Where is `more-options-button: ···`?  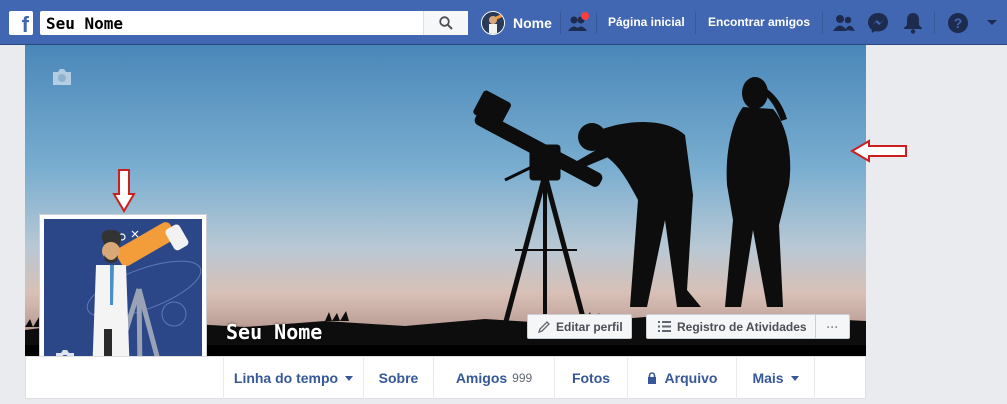
more-options-button: ··· is located at coordinates (832, 326).